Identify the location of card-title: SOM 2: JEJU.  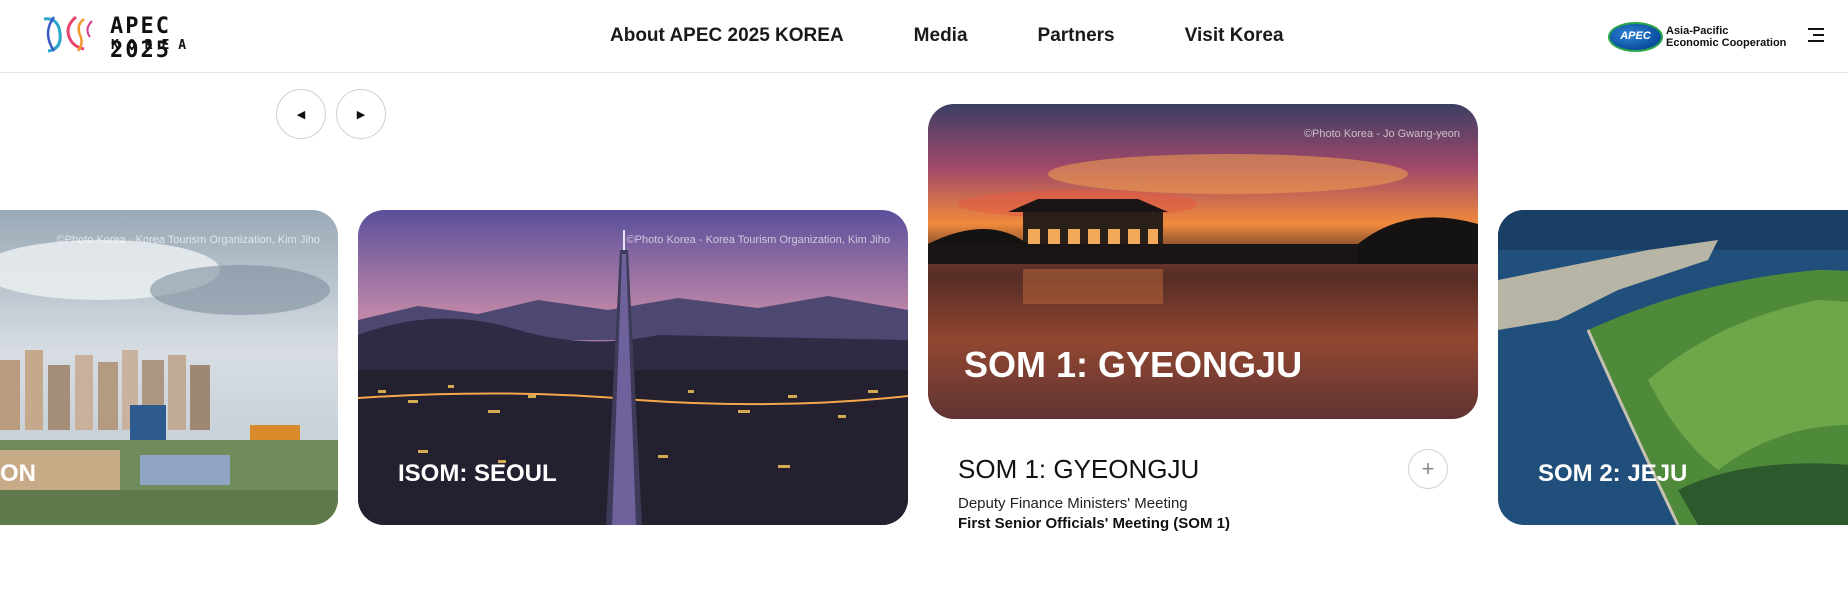
(1613, 473).